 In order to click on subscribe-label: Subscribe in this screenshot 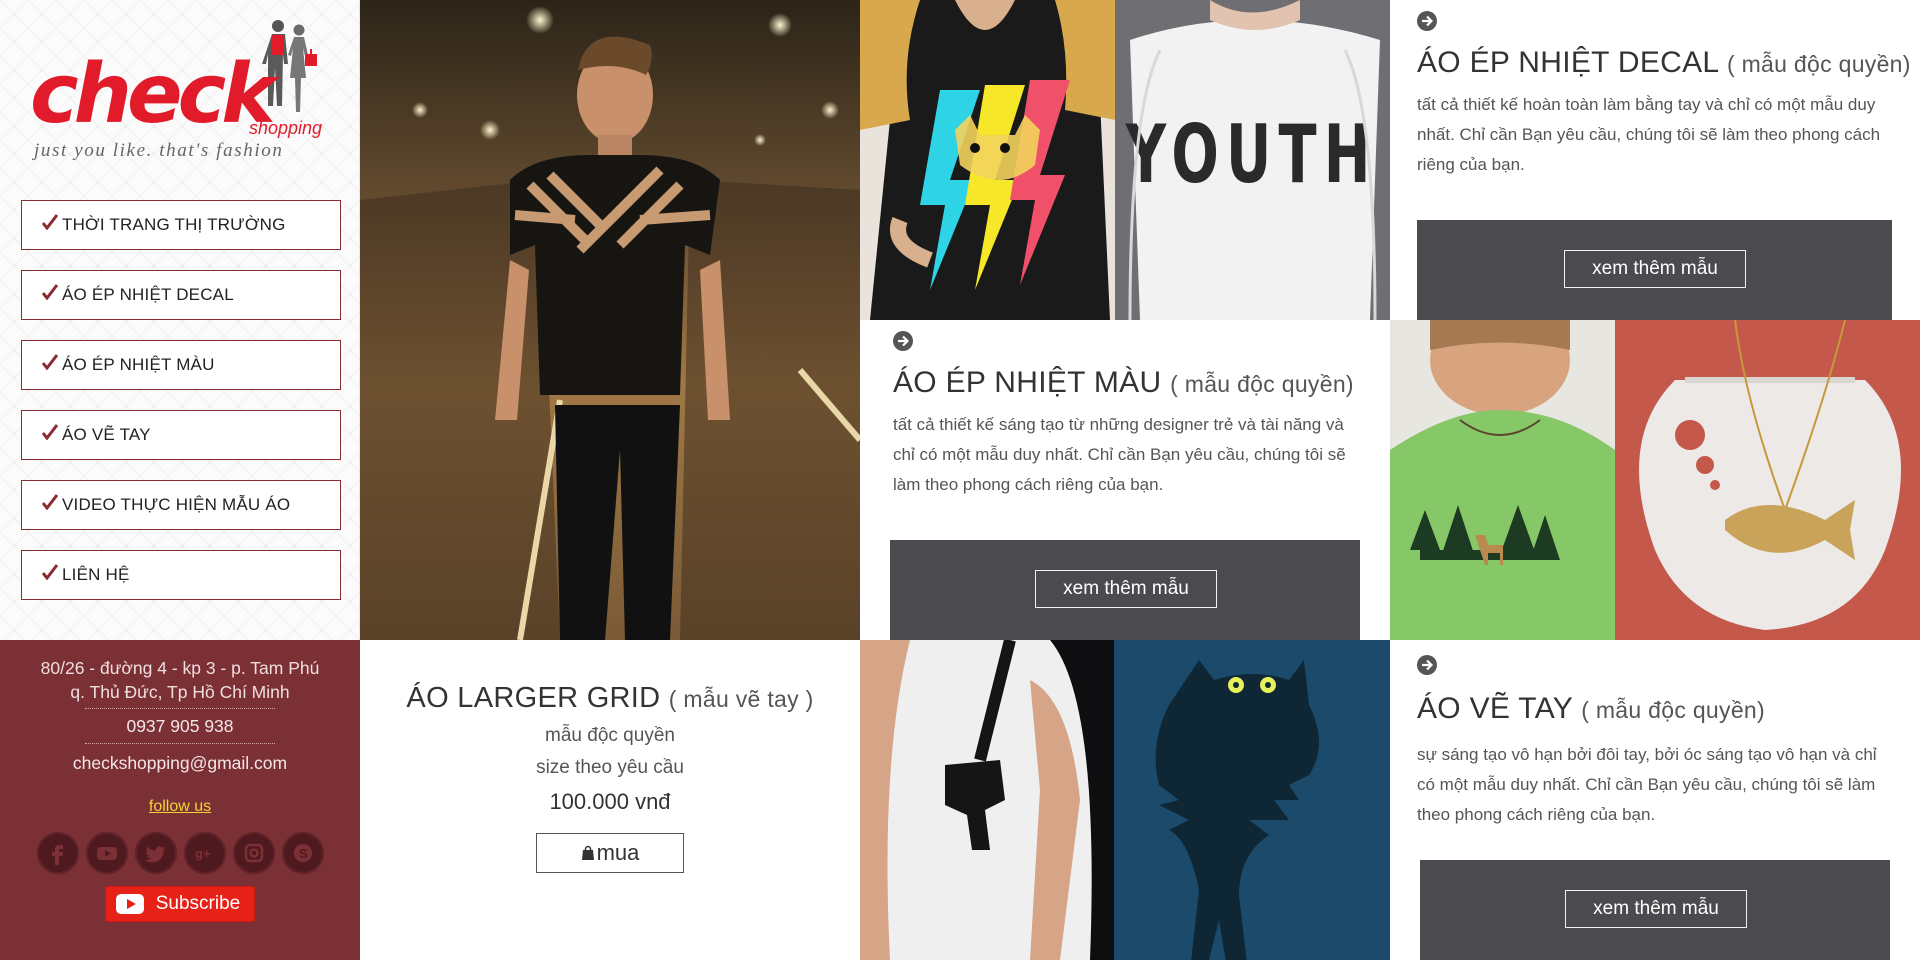, I will do `click(198, 903)`.